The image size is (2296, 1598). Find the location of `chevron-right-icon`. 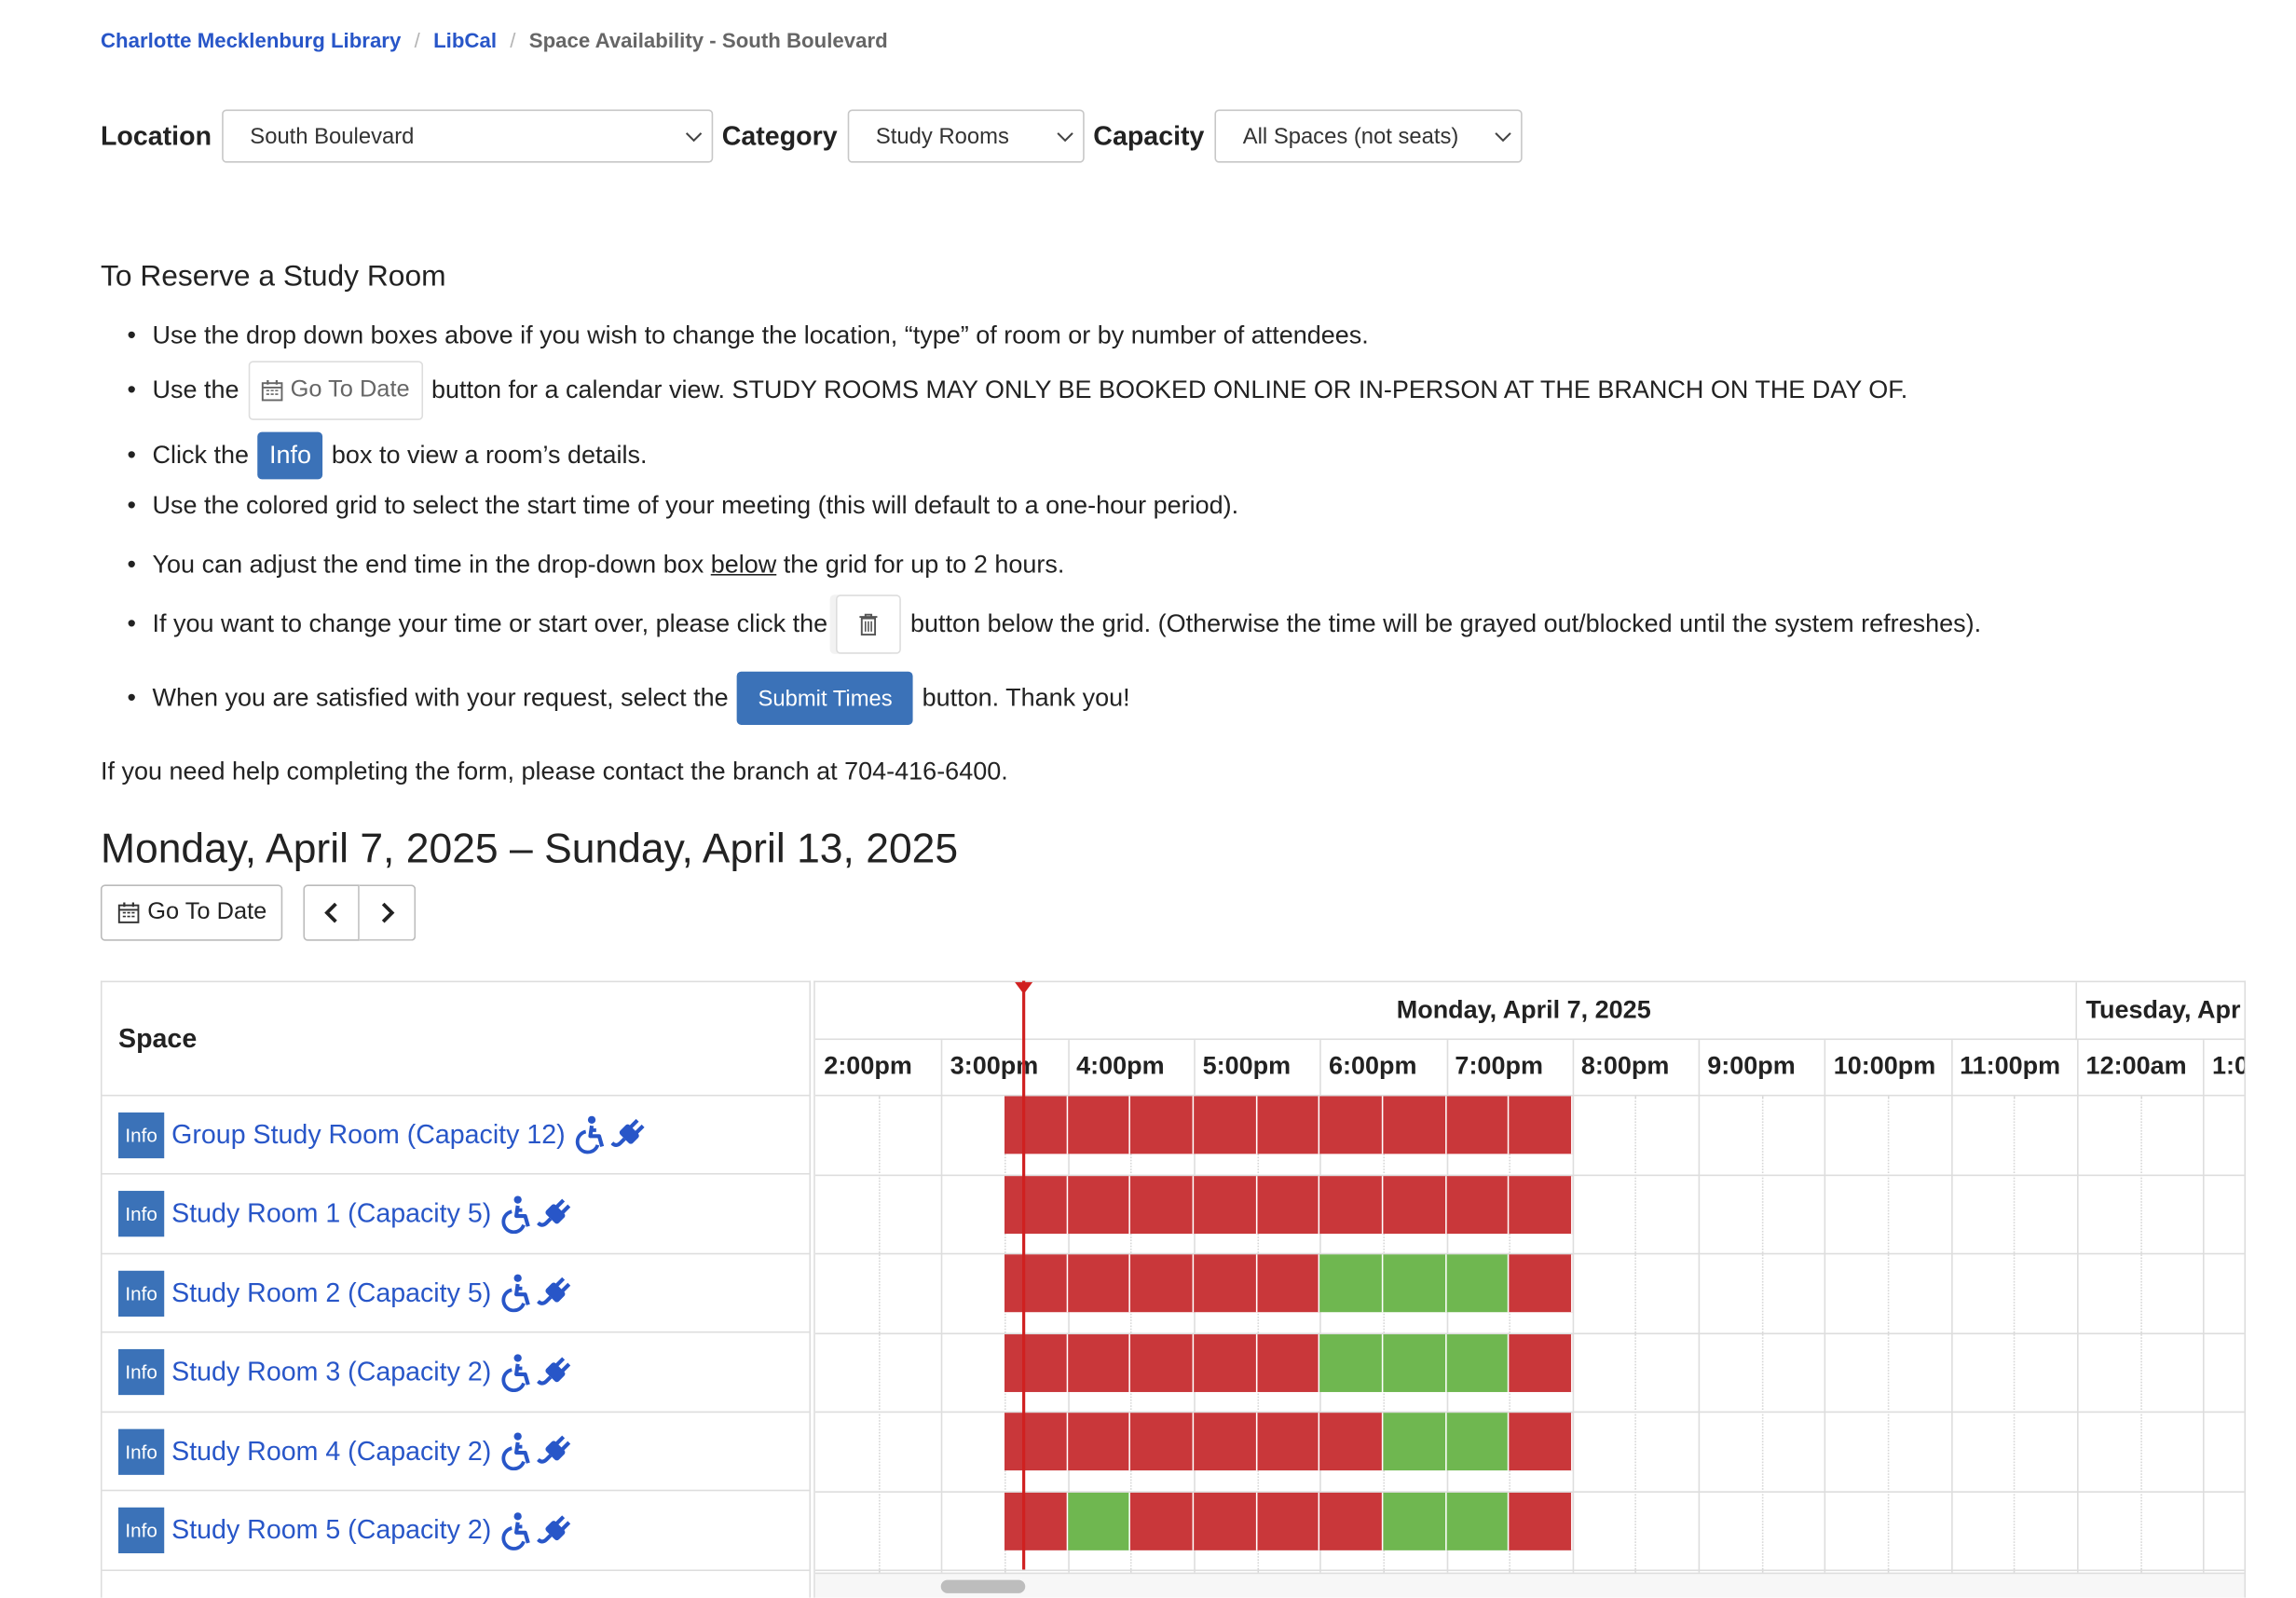

chevron-right-icon is located at coordinates (387, 912).